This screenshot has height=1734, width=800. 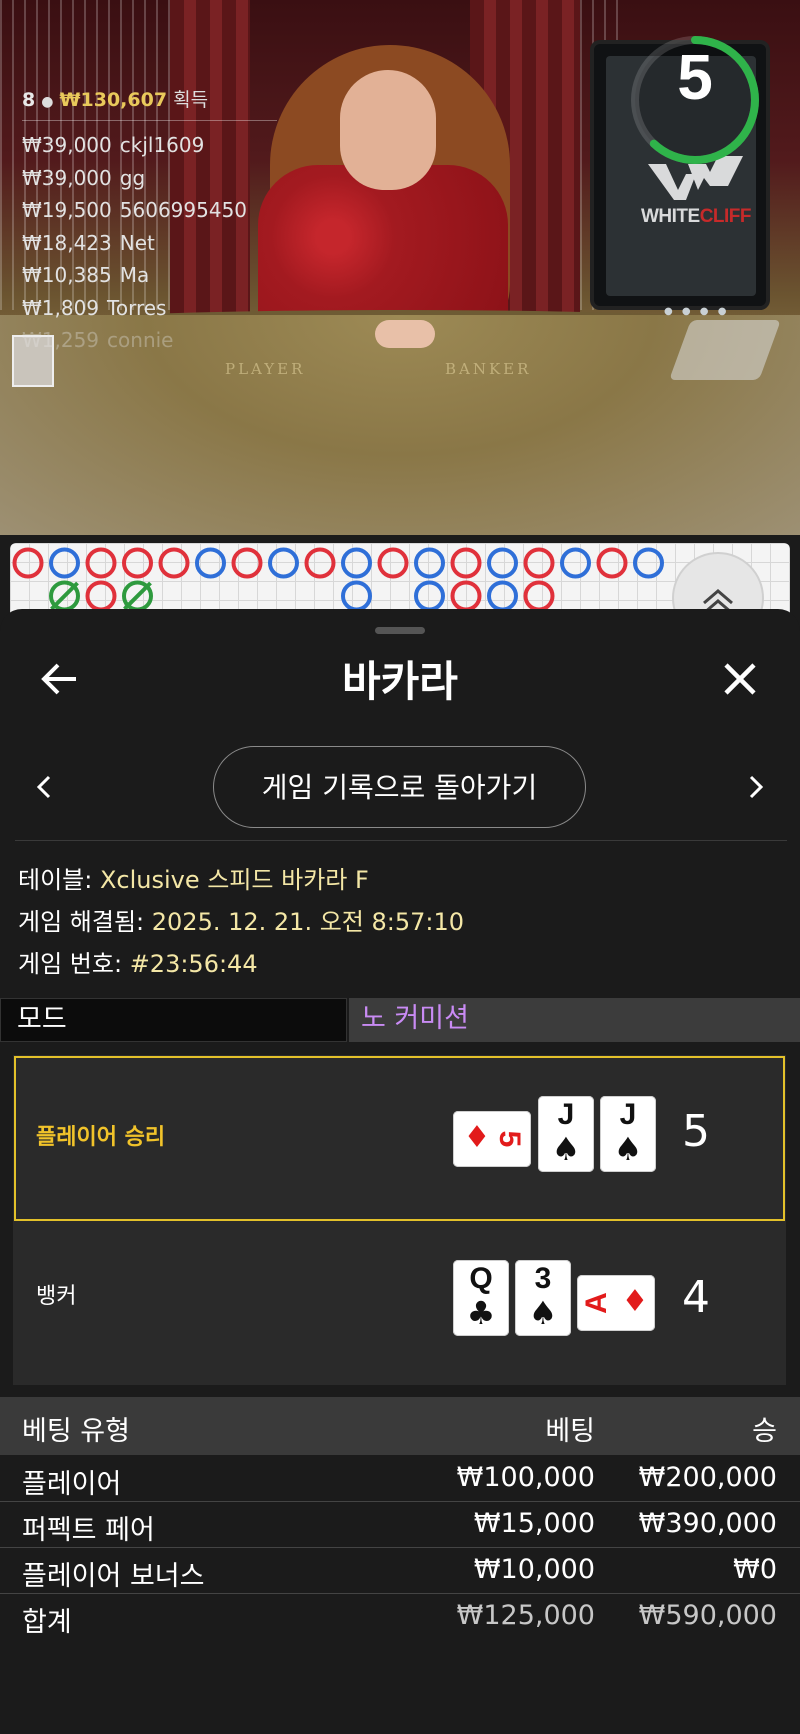 What do you see at coordinates (400, 681) in the screenshot?
I see `sheet-title: 바카라` at bounding box center [400, 681].